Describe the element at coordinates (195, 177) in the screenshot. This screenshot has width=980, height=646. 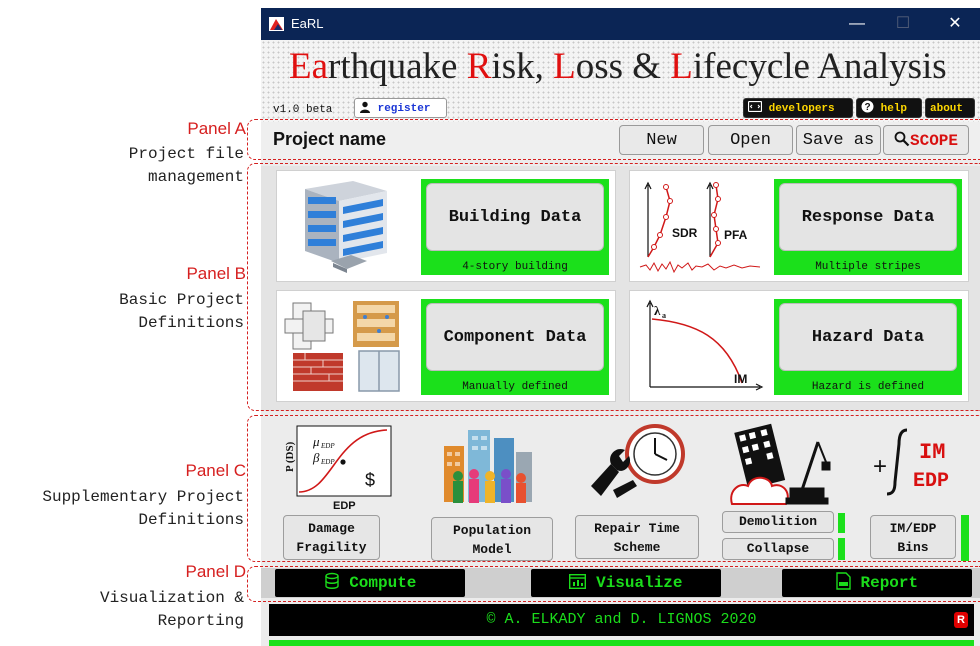
I see `panel-a-desc-line2: management` at that location.